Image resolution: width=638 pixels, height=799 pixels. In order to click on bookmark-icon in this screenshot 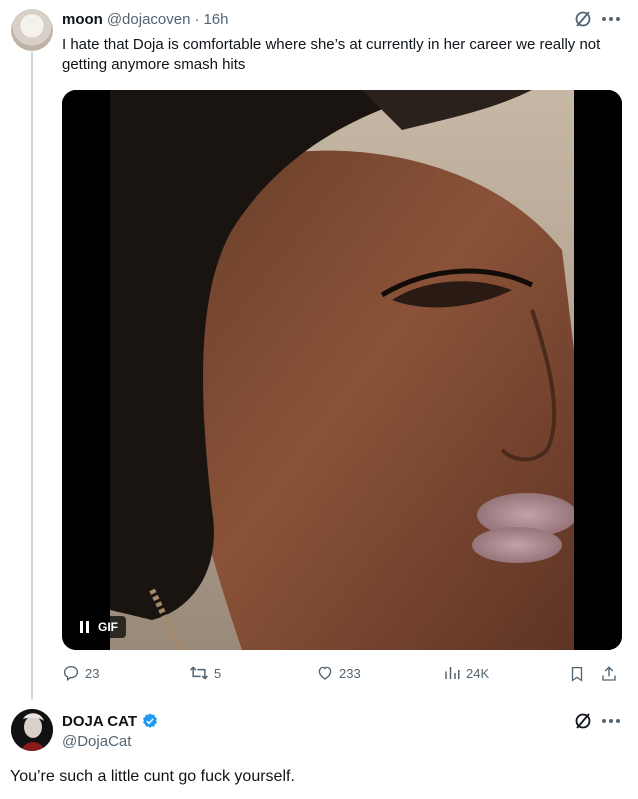, I will do `click(577, 674)`.